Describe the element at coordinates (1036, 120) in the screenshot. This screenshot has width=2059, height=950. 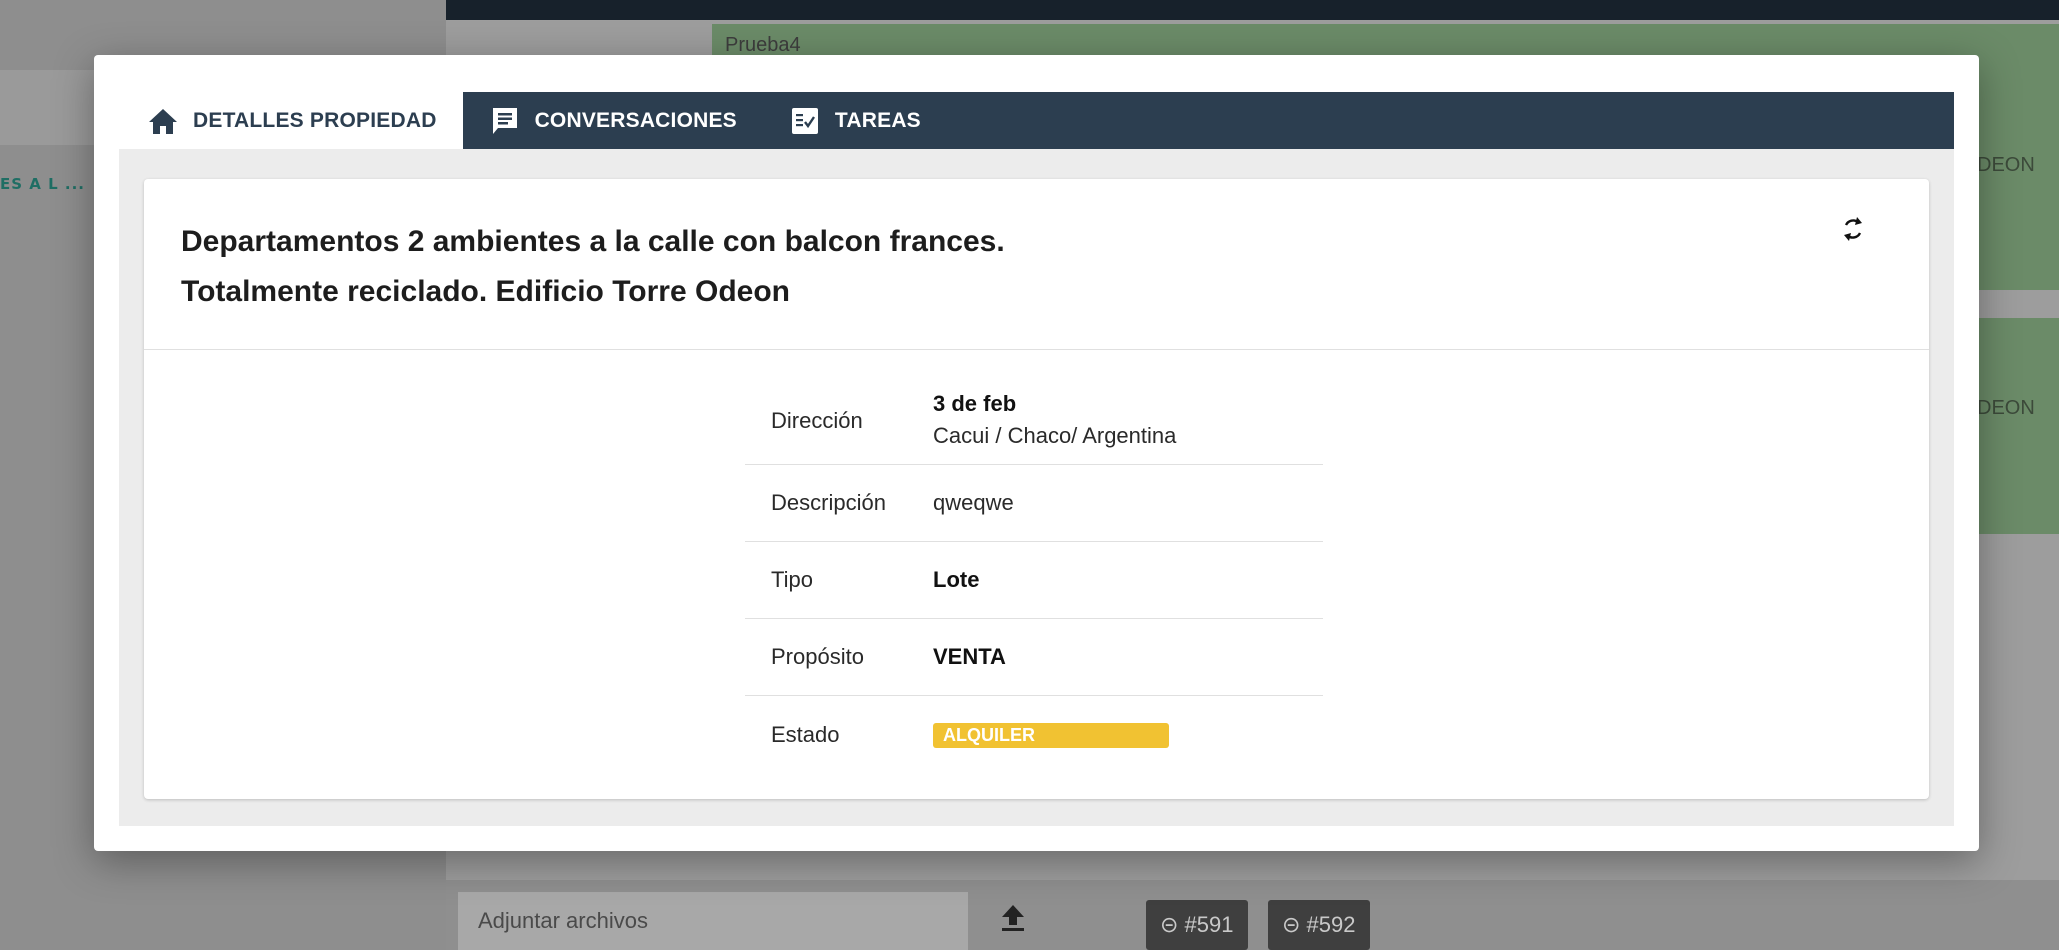
I see `tab-bar: DETALLES PROPIEDAD CONVERSACIONES TAREAS` at that location.